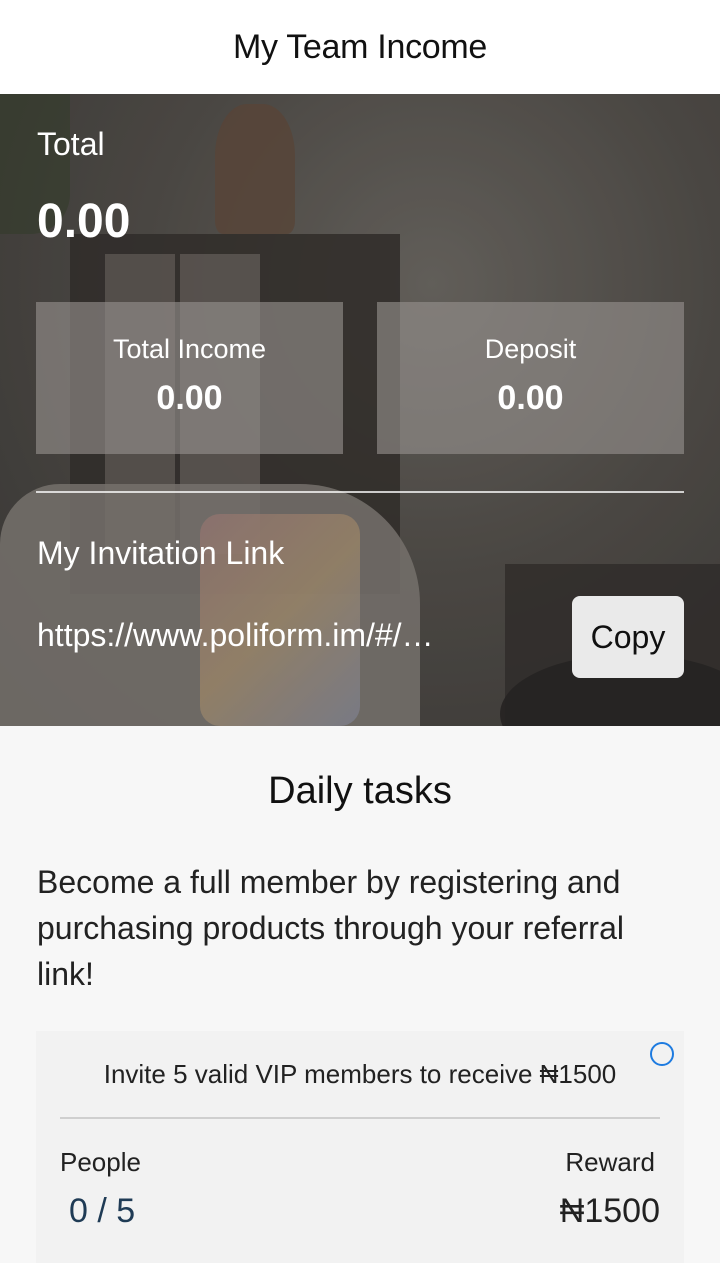 This screenshot has width=720, height=1263. What do you see at coordinates (530, 378) in the screenshot?
I see `deposit-card: Deposit 0.00` at bounding box center [530, 378].